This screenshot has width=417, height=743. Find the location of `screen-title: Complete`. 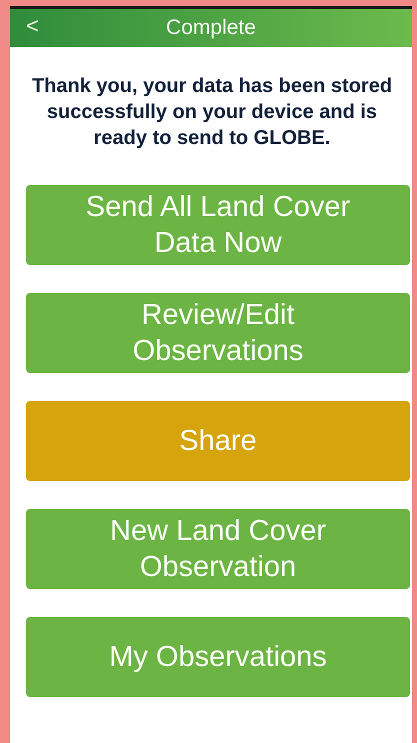

screen-title: Complete is located at coordinates (211, 28).